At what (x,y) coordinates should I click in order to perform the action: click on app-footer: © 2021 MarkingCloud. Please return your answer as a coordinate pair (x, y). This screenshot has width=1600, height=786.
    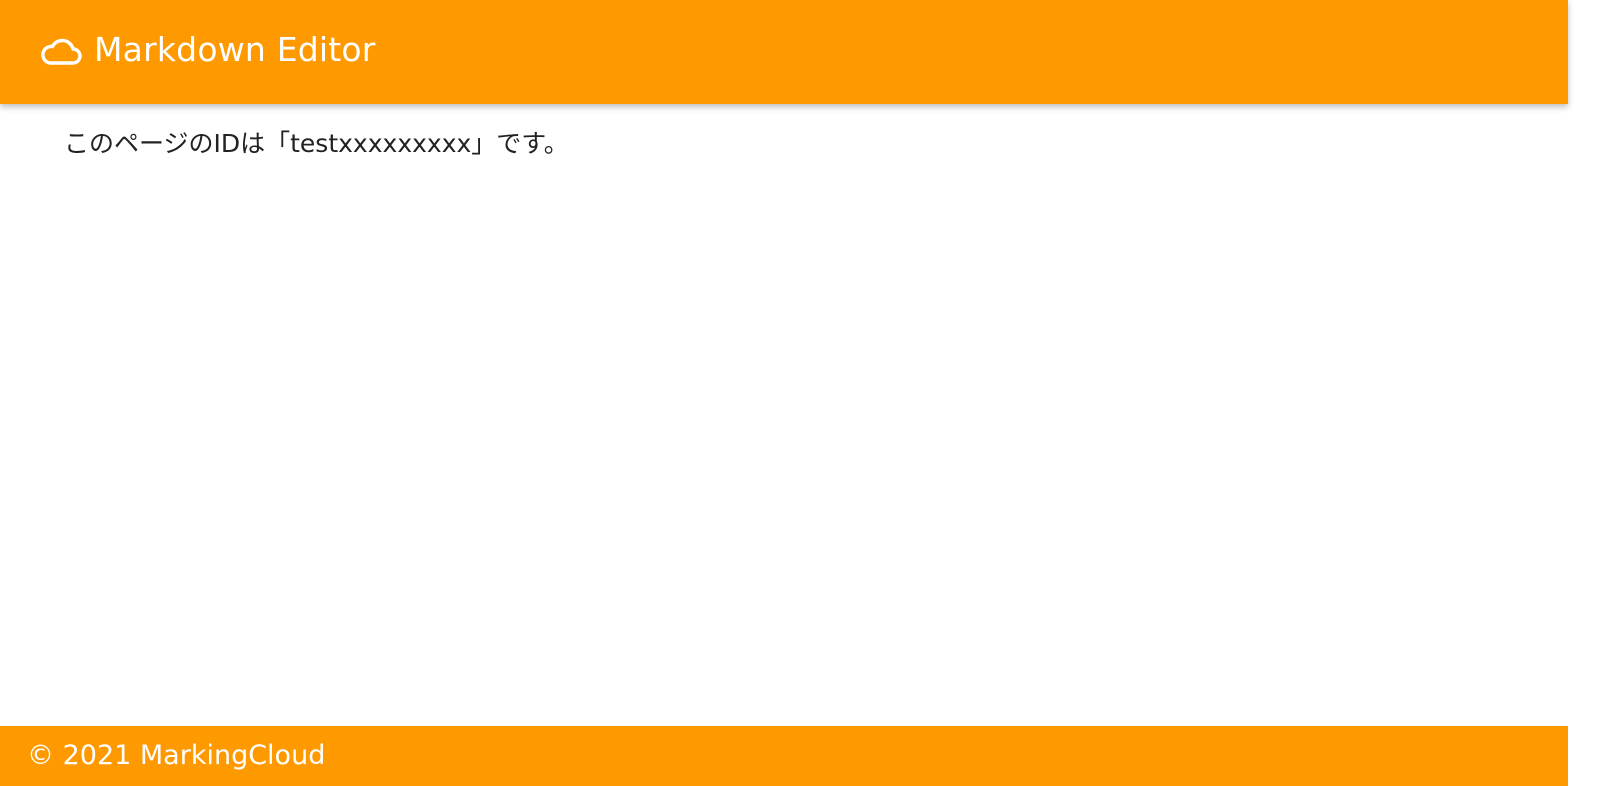
    Looking at the image, I should click on (784, 756).